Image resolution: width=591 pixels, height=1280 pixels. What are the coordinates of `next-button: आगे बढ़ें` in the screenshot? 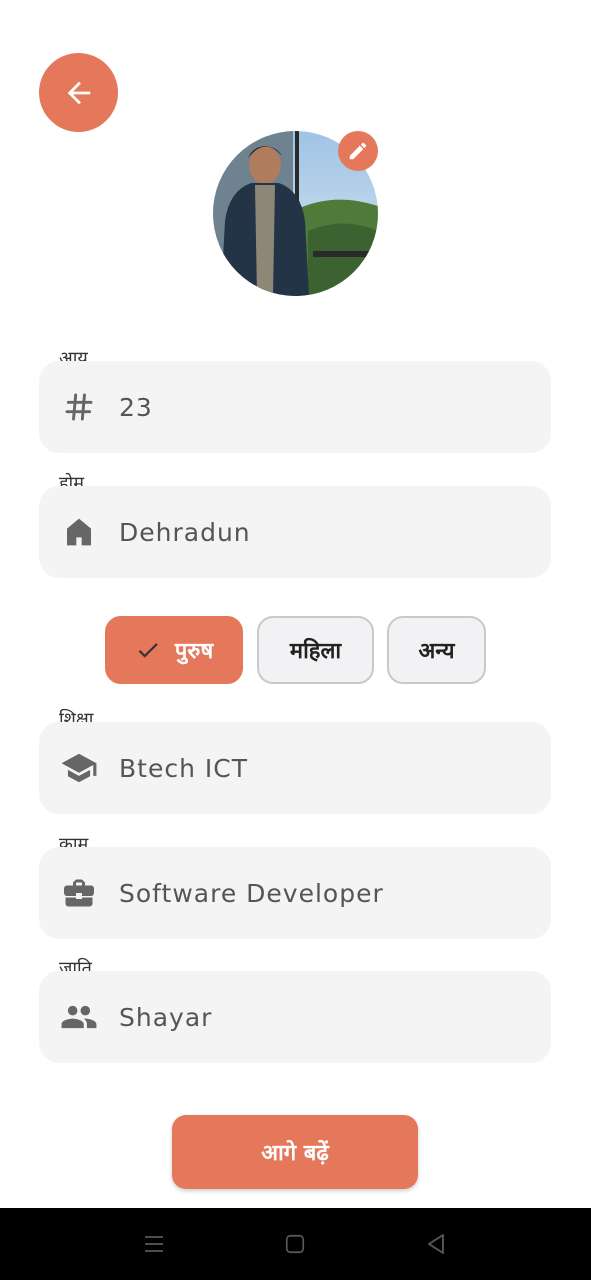 It's located at (295, 1152).